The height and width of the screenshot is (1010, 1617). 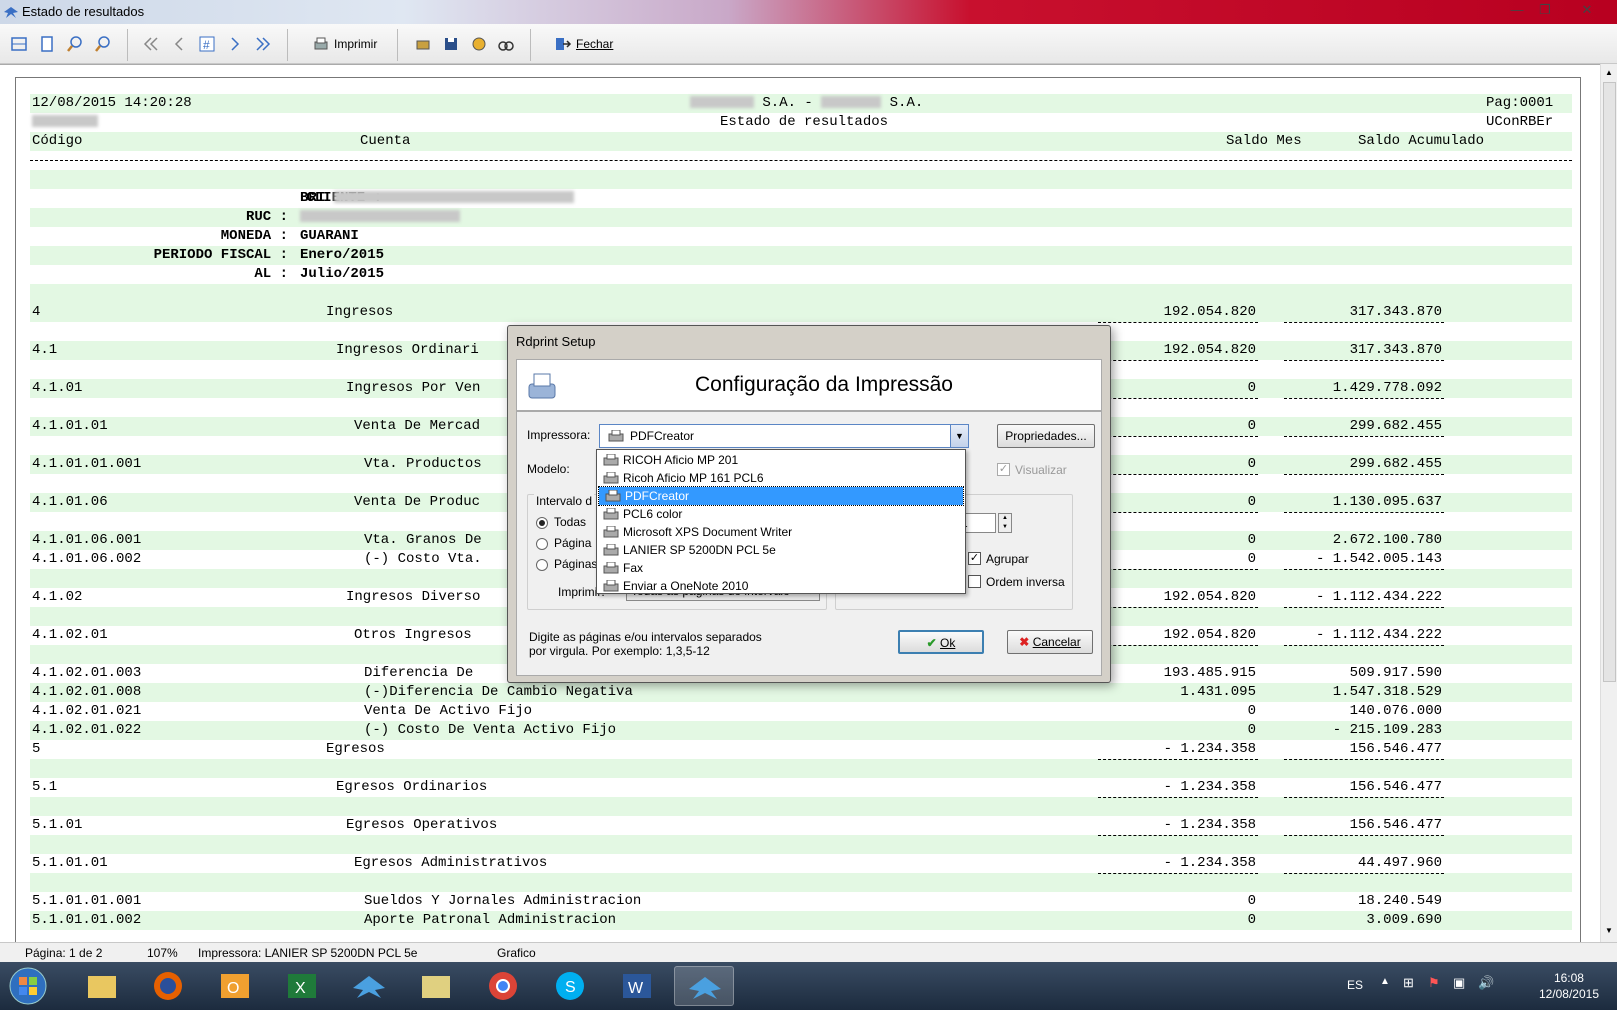 What do you see at coordinates (207, 44) in the screenshot?
I see `go-to-page-icon: #` at bounding box center [207, 44].